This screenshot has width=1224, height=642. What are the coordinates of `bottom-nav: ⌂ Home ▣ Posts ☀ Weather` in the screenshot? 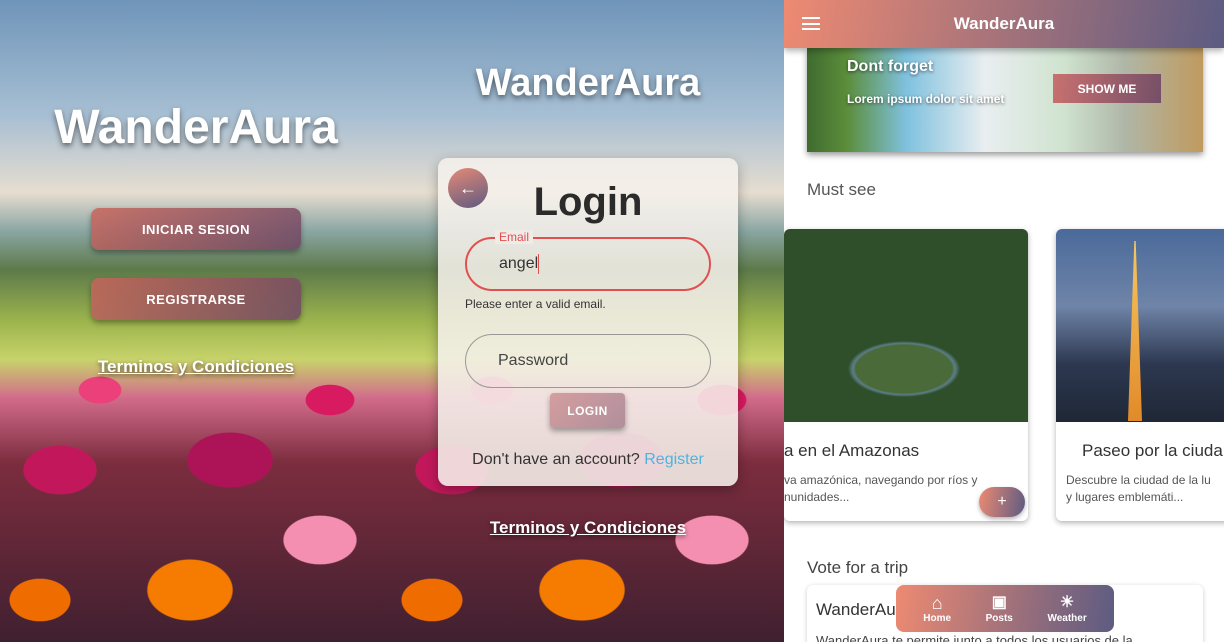 It's located at (1005, 608).